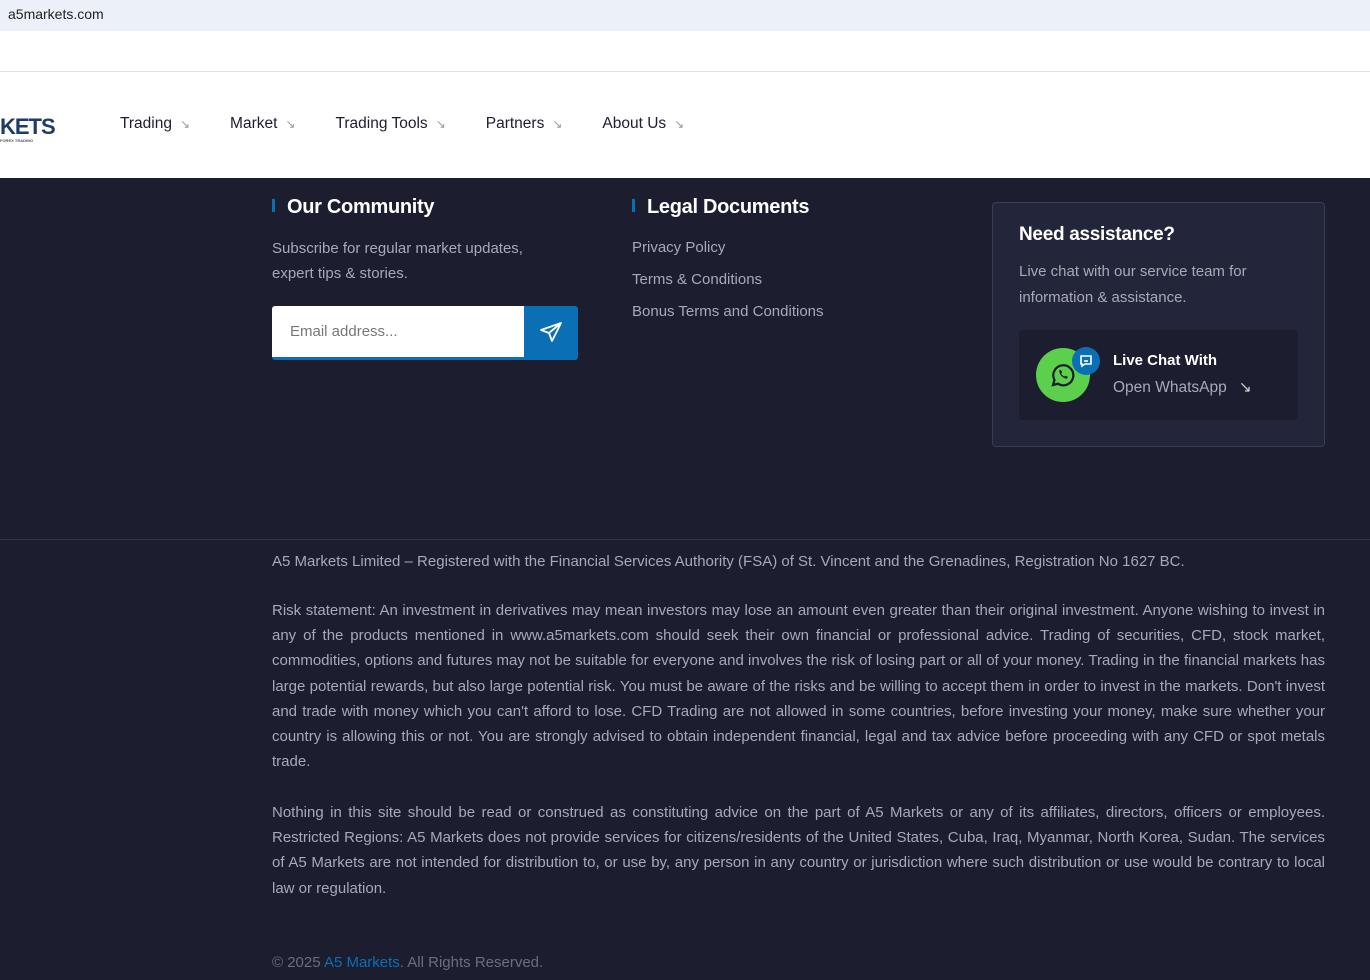 This screenshot has width=1370, height=980. What do you see at coordinates (1170, 387) in the screenshot?
I see `chat-link-text: Open WhatsApp` at bounding box center [1170, 387].